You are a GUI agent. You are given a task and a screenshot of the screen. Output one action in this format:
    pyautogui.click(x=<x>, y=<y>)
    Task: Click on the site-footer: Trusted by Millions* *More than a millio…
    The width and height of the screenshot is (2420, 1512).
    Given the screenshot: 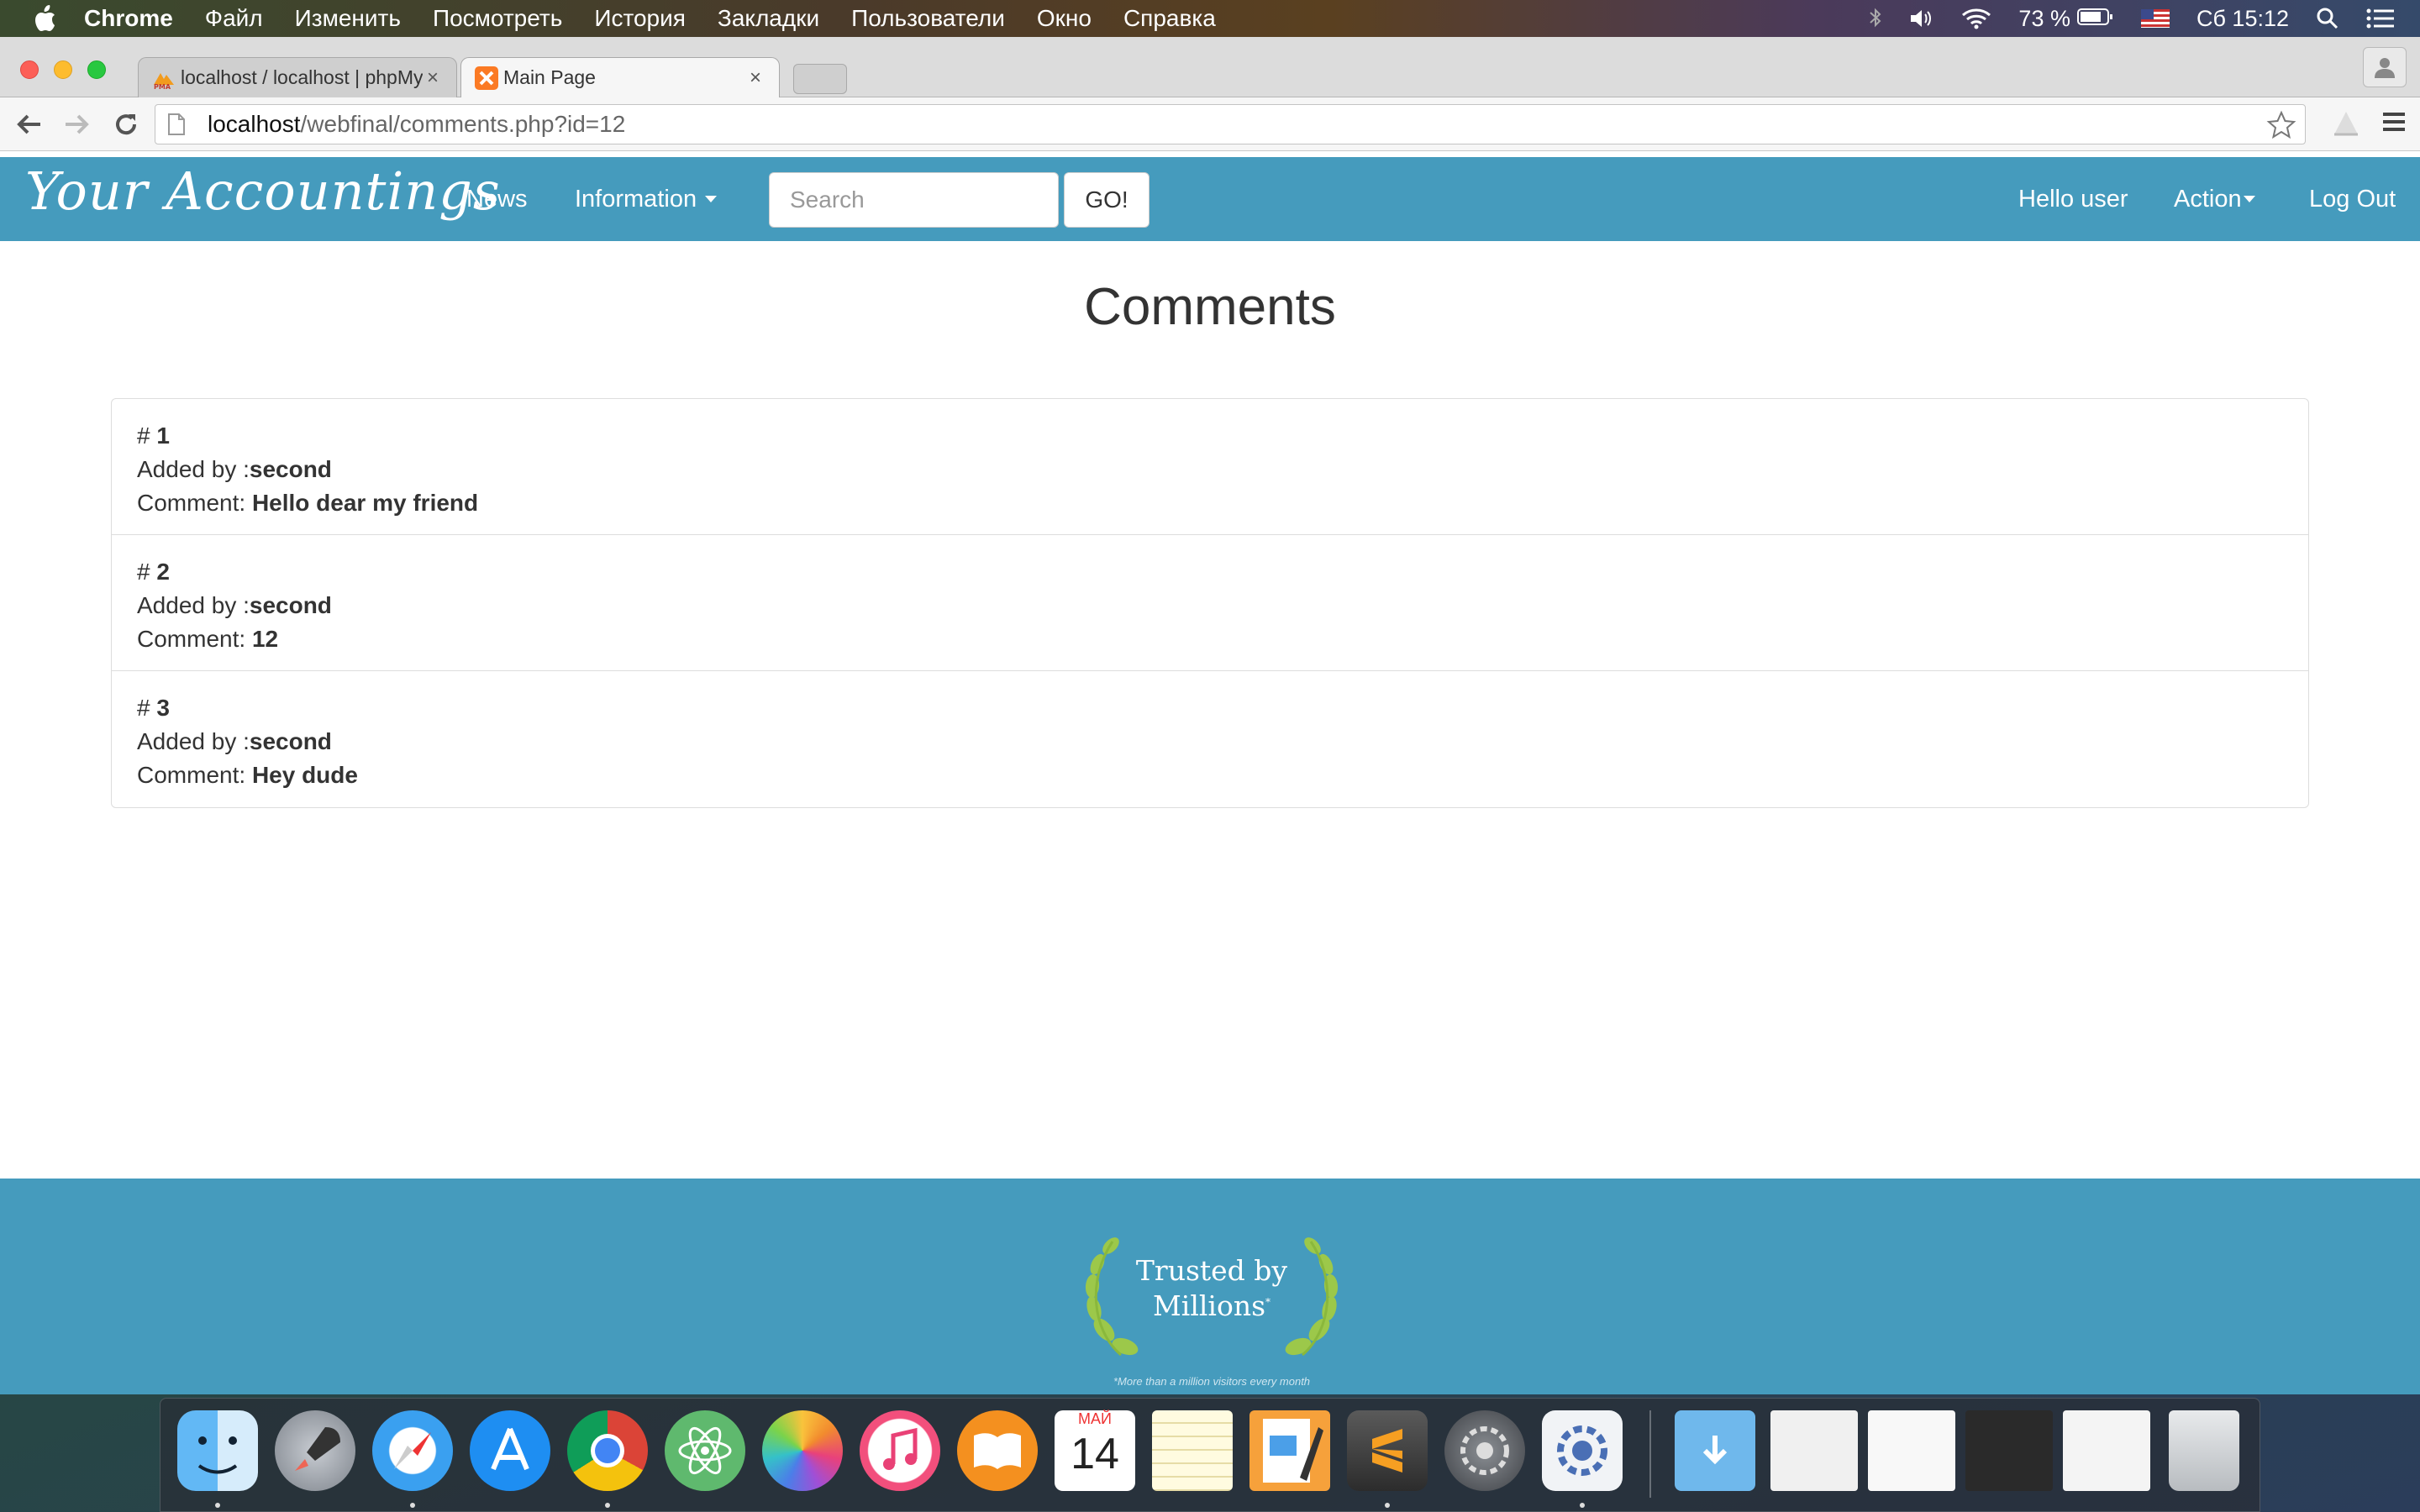 What is the action you would take?
    pyautogui.click(x=1210, y=1286)
    